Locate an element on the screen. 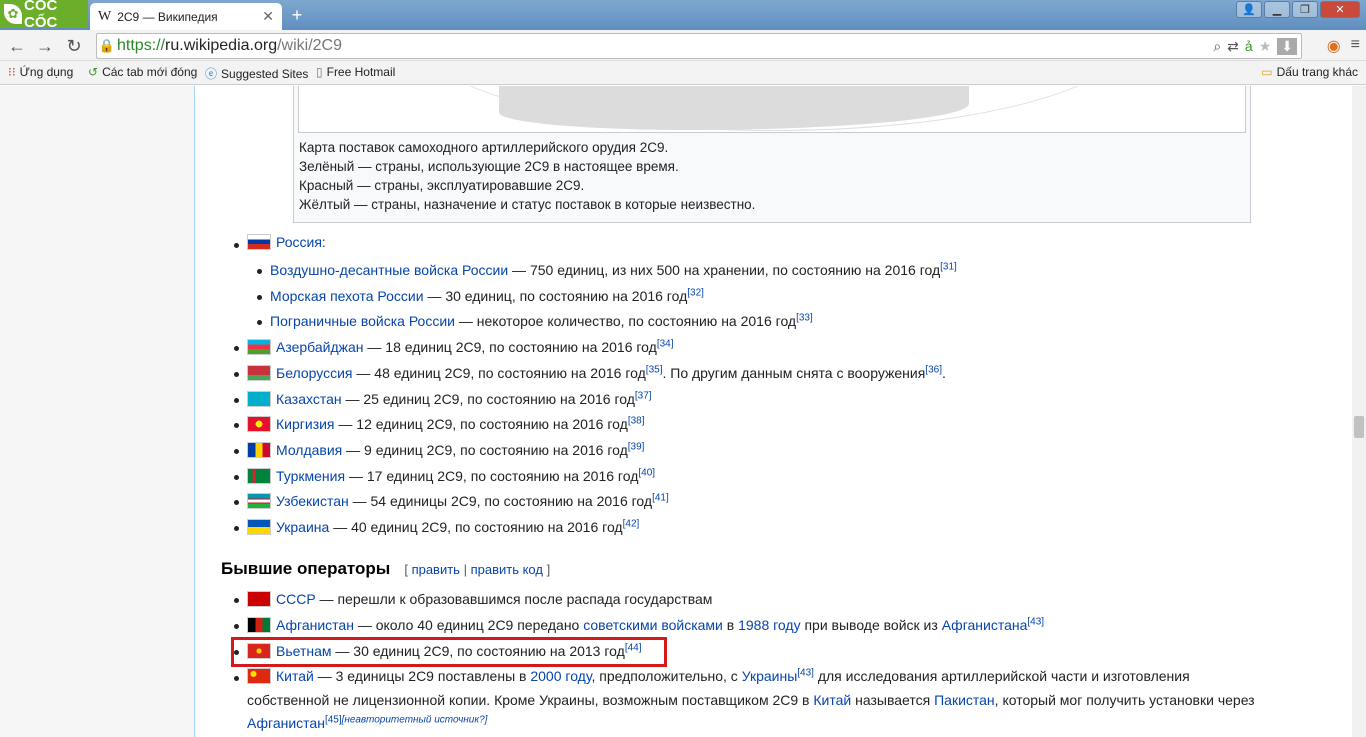 This screenshot has width=1366, height=737. logo-text: CỐC CỐC is located at coordinates (41, 15).